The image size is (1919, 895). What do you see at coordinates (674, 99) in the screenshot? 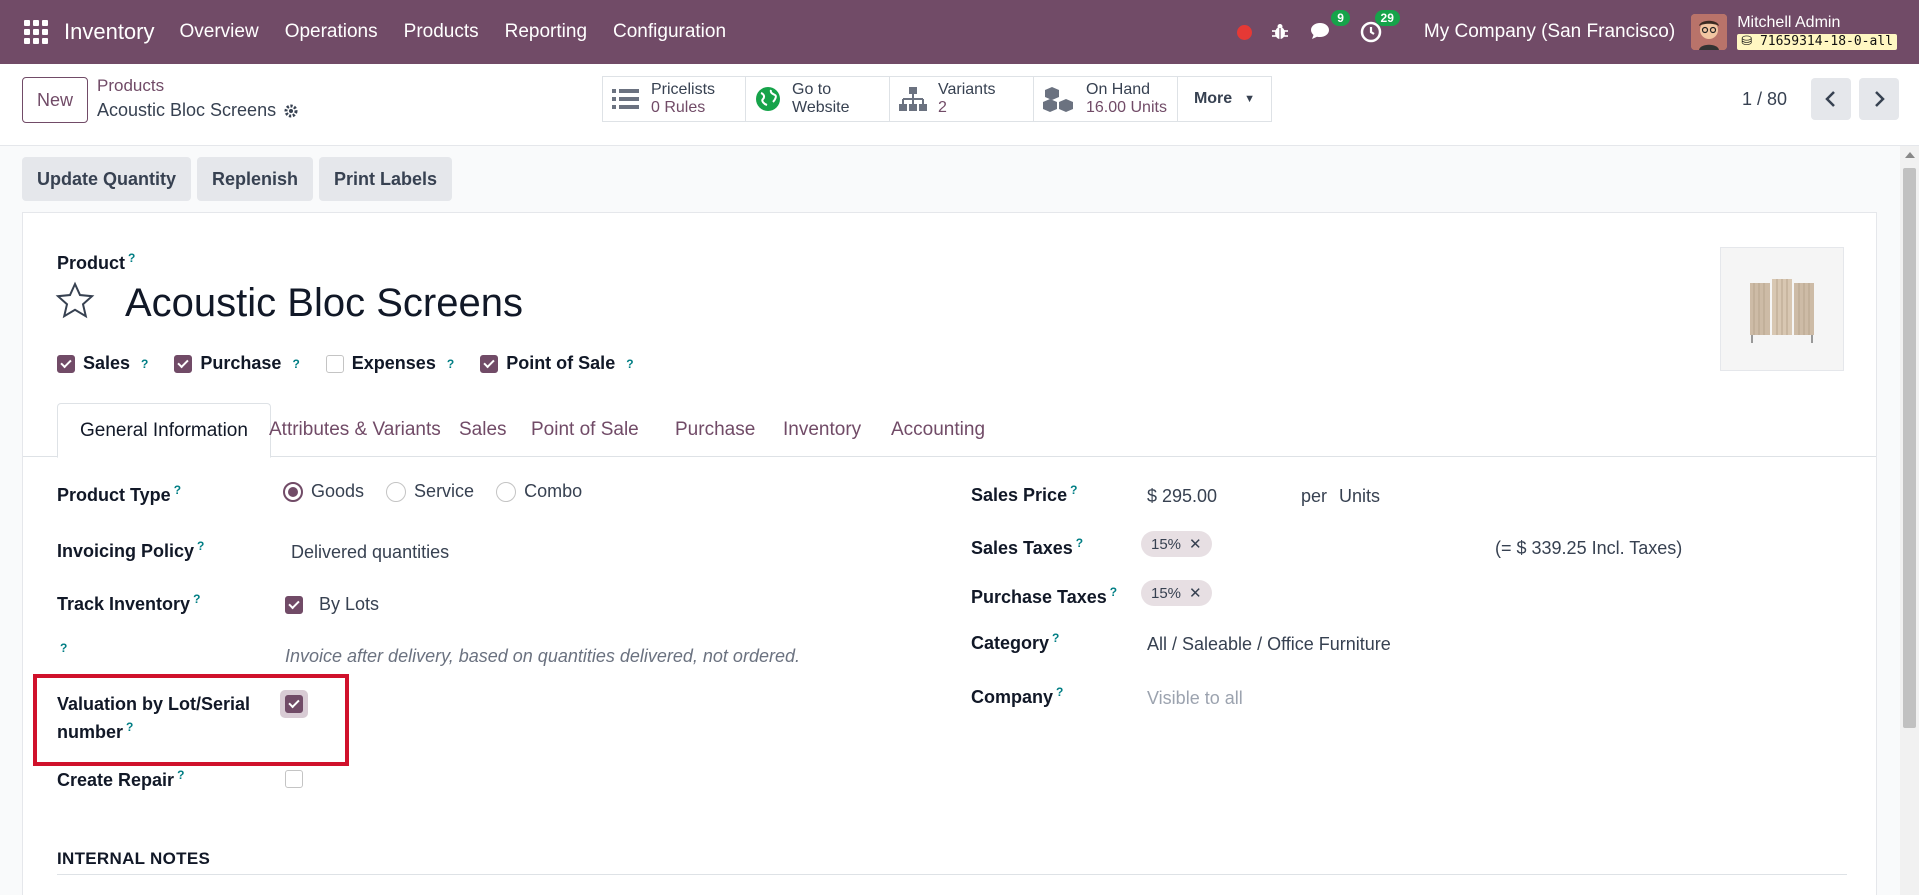
I see `pricelists-smart-button: Pricelists 0 Rules` at bounding box center [674, 99].